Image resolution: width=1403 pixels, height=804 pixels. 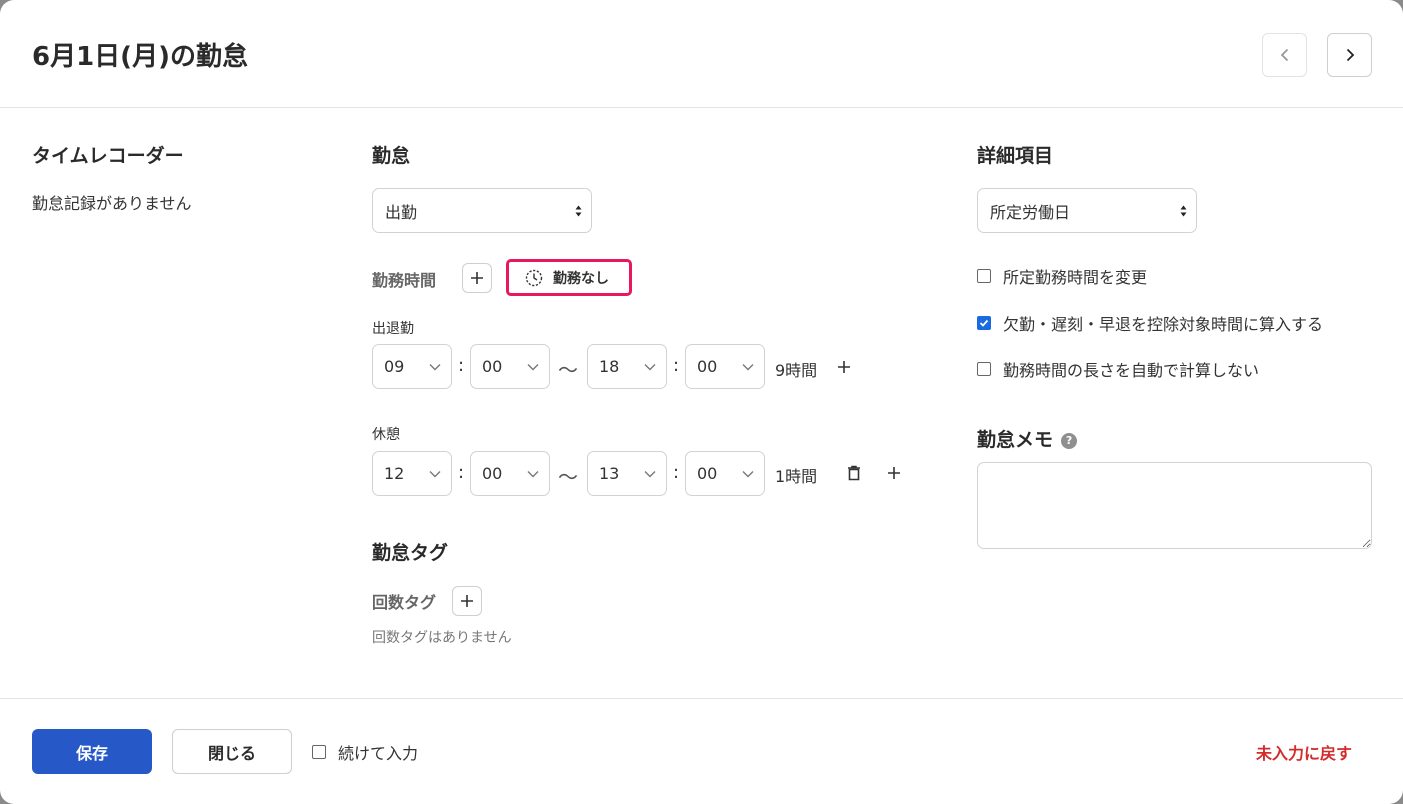 I want to click on break-start-minute-value: 00, so click(x=492, y=473).